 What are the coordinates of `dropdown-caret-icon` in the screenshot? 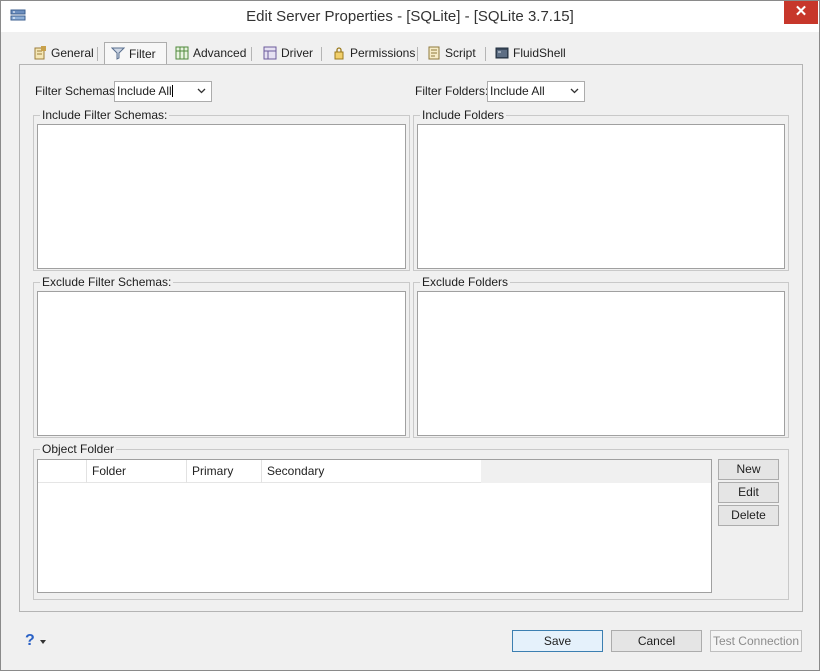 It's located at (43, 642).